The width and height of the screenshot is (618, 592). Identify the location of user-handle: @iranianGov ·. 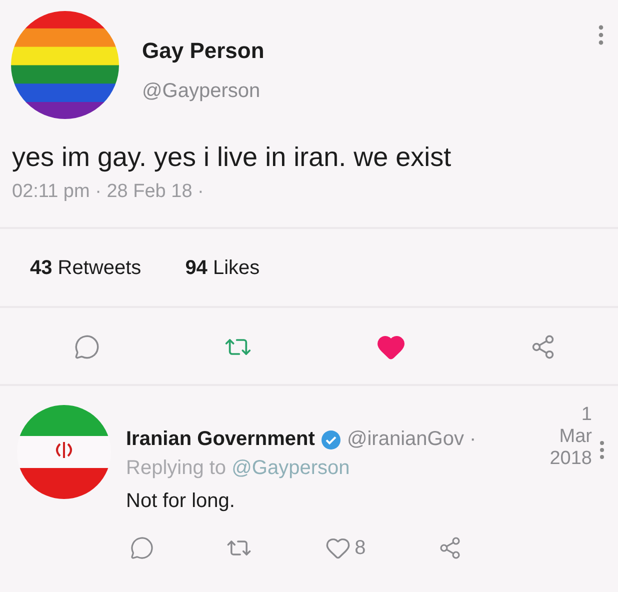
(411, 439).